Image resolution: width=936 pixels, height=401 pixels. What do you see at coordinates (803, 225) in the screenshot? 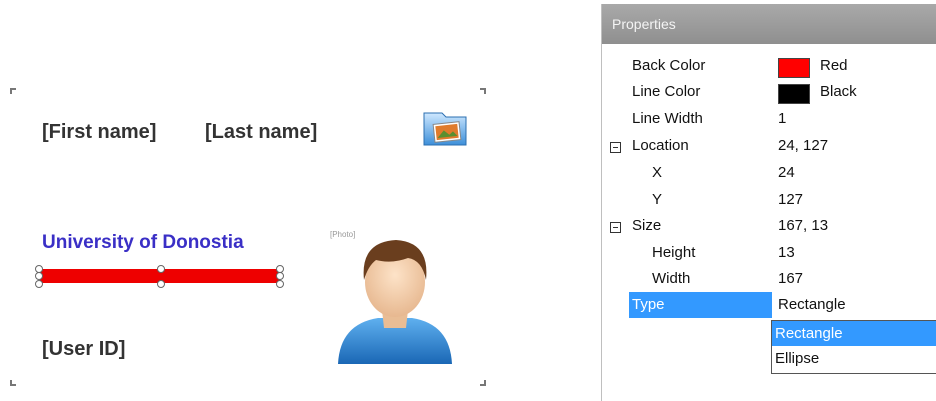
I see `property-value: 167, 13` at bounding box center [803, 225].